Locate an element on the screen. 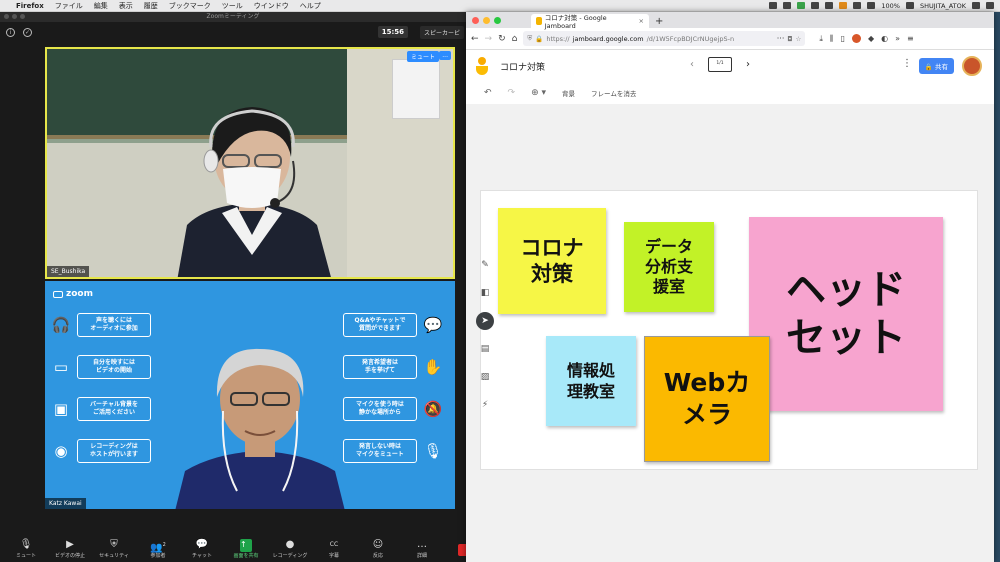 The image size is (1000, 562). sticky-note-icon: ▤ is located at coordinates (485, 349).